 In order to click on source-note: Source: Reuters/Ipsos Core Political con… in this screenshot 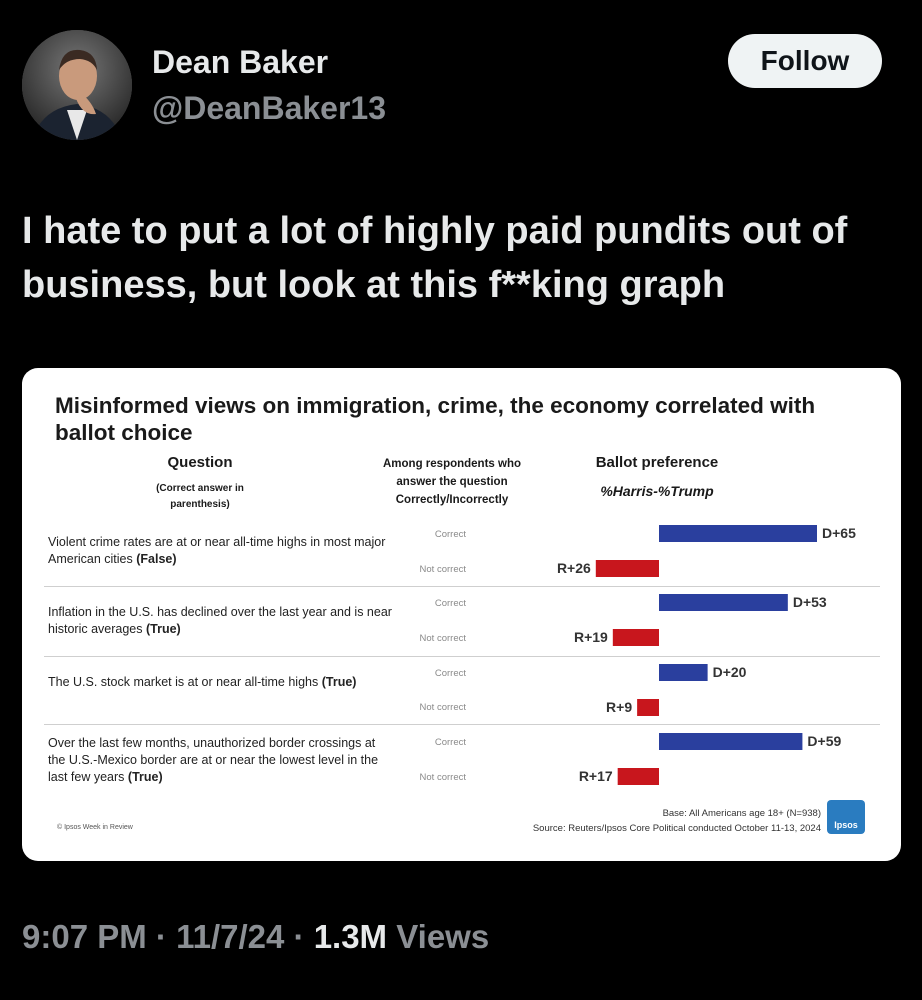, I will do `click(676, 828)`.